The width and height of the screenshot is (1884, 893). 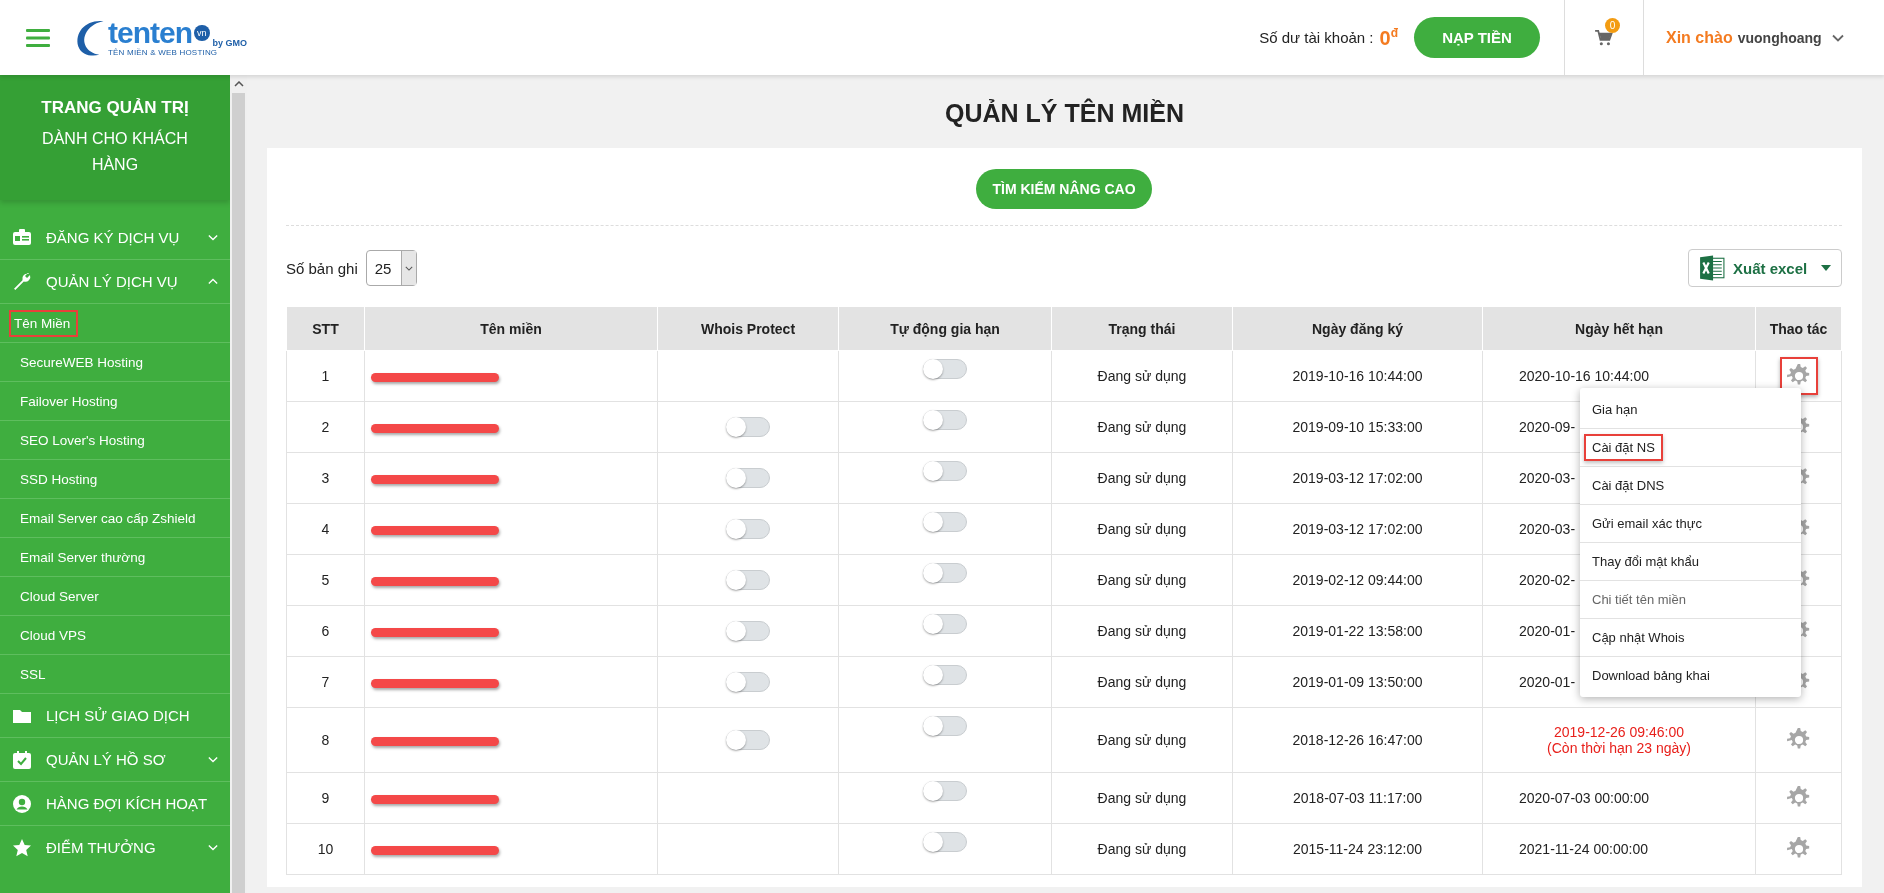 I want to click on records-select: 25, so click(x=391, y=268).